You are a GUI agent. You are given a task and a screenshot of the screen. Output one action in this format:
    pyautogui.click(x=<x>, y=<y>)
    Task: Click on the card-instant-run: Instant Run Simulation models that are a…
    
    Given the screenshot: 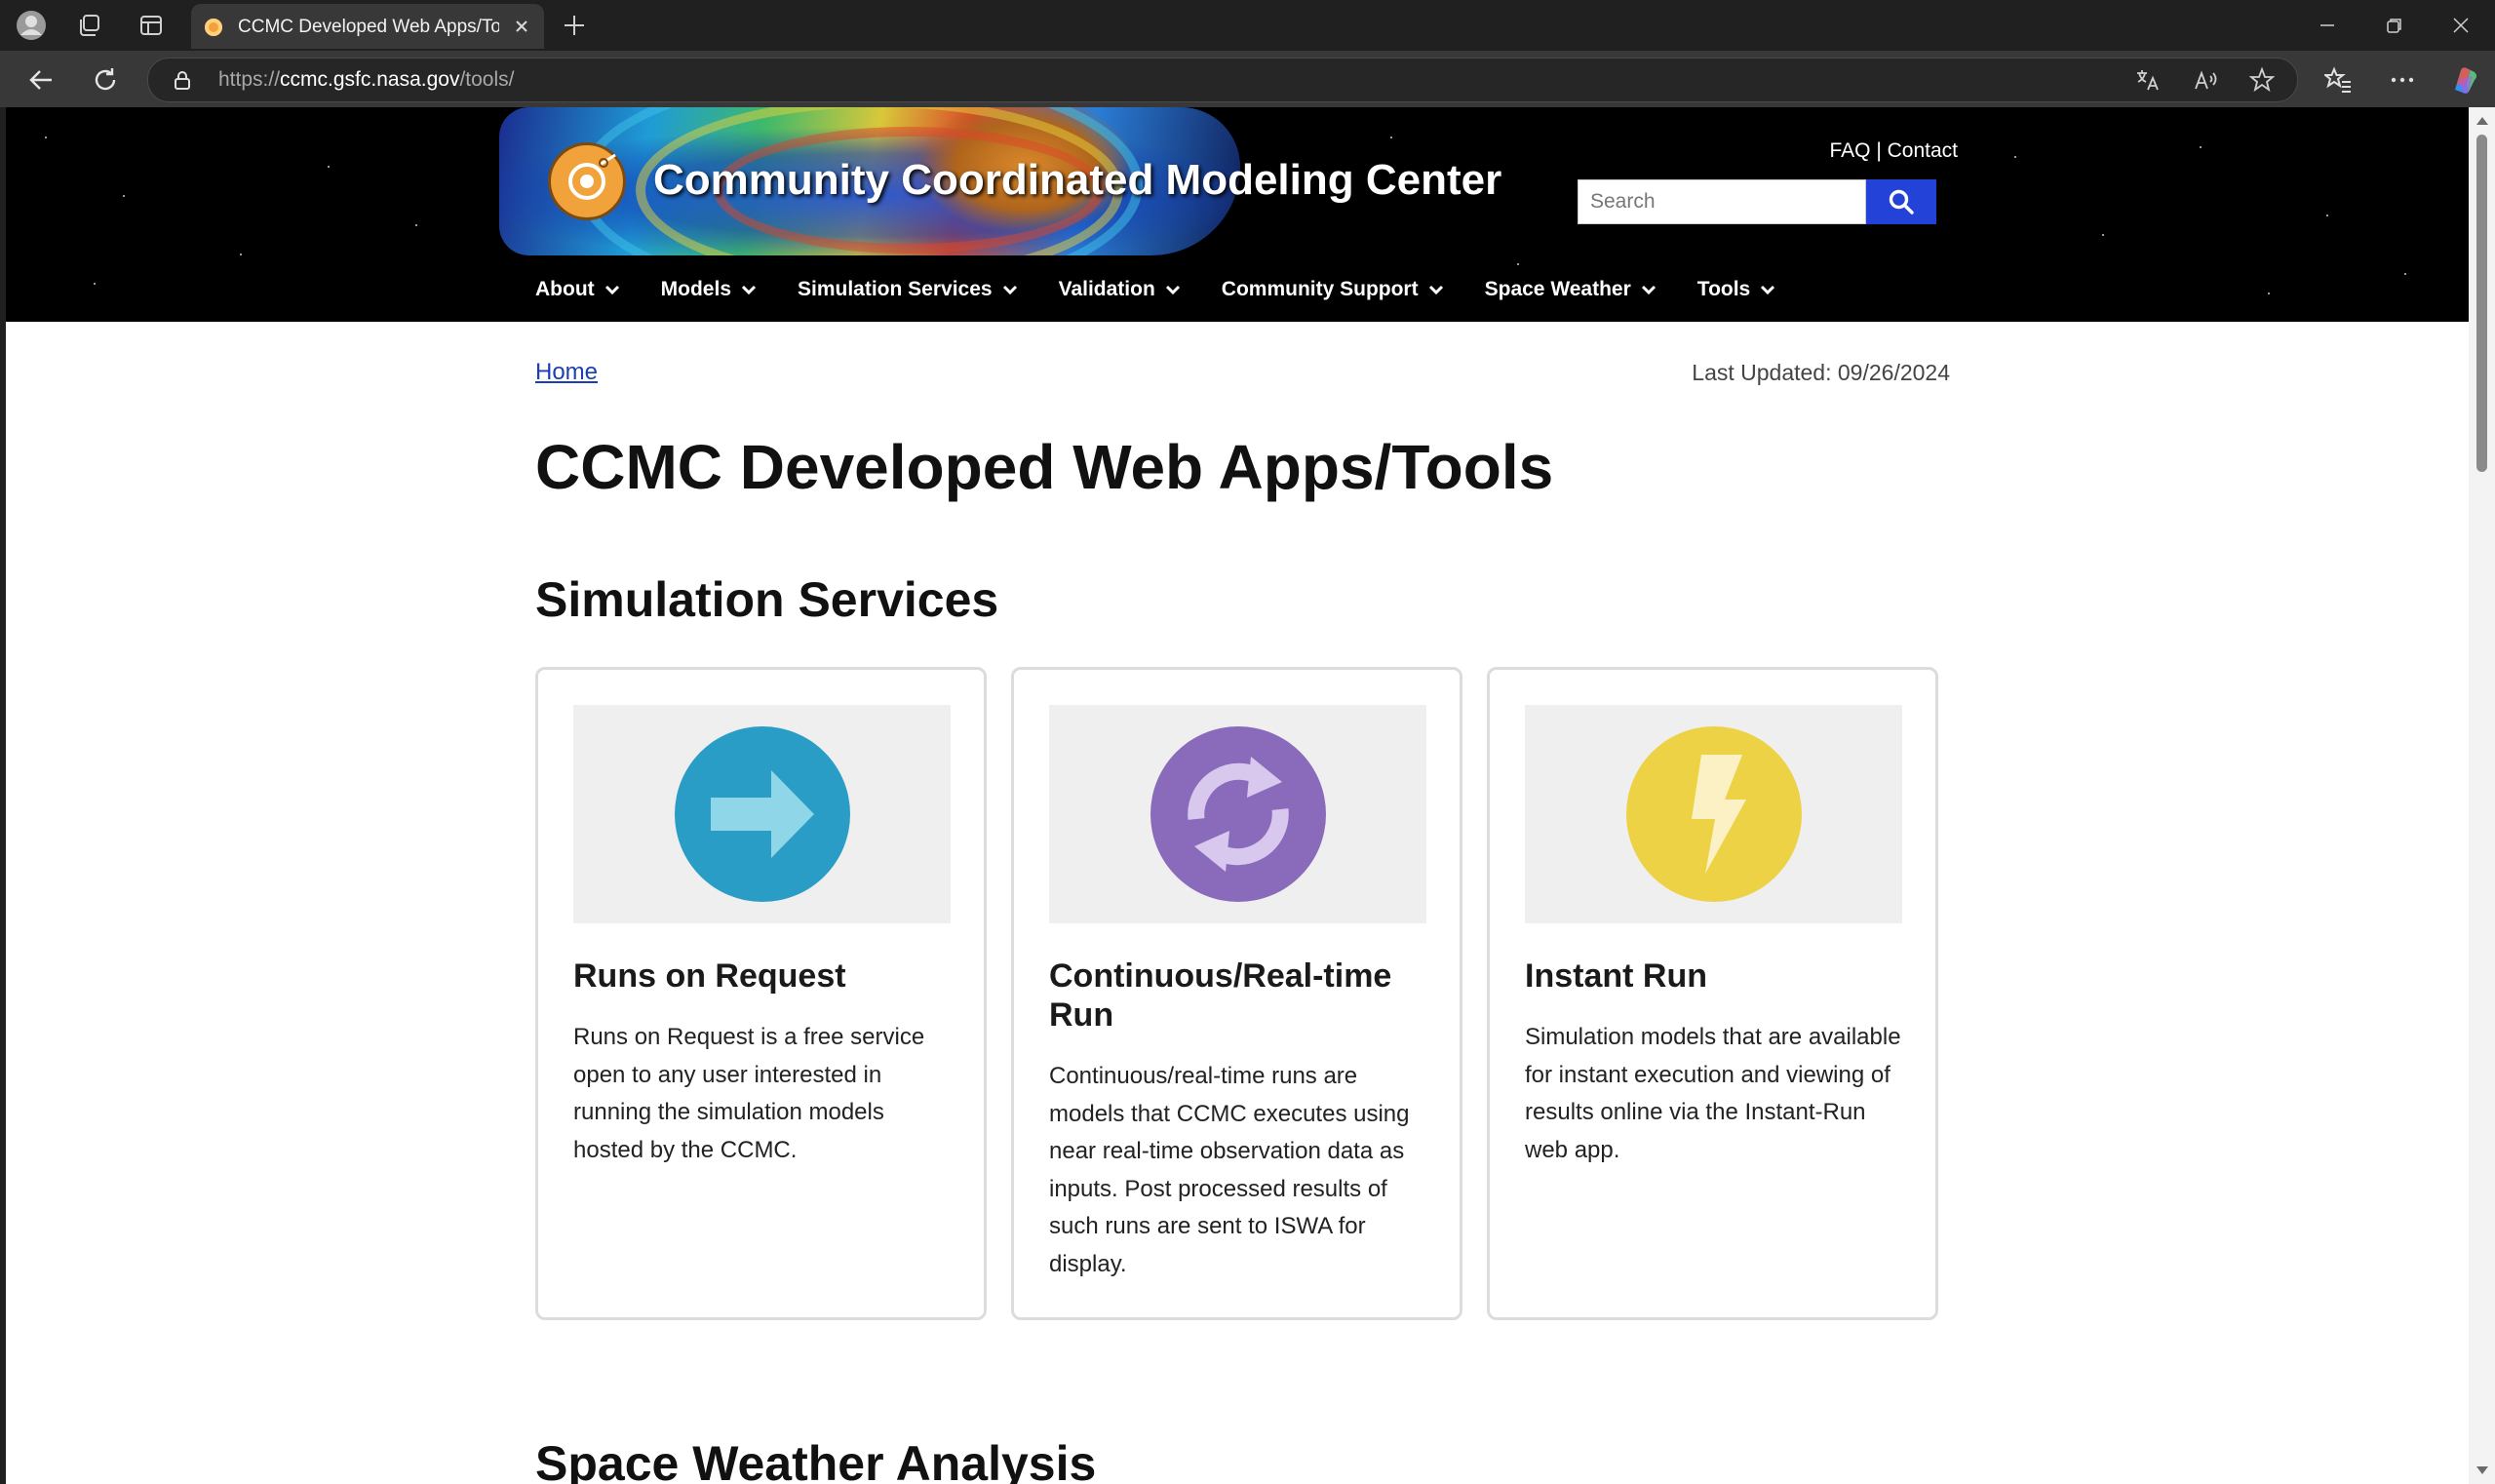 What is the action you would take?
    pyautogui.click(x=1712, y=993)
    